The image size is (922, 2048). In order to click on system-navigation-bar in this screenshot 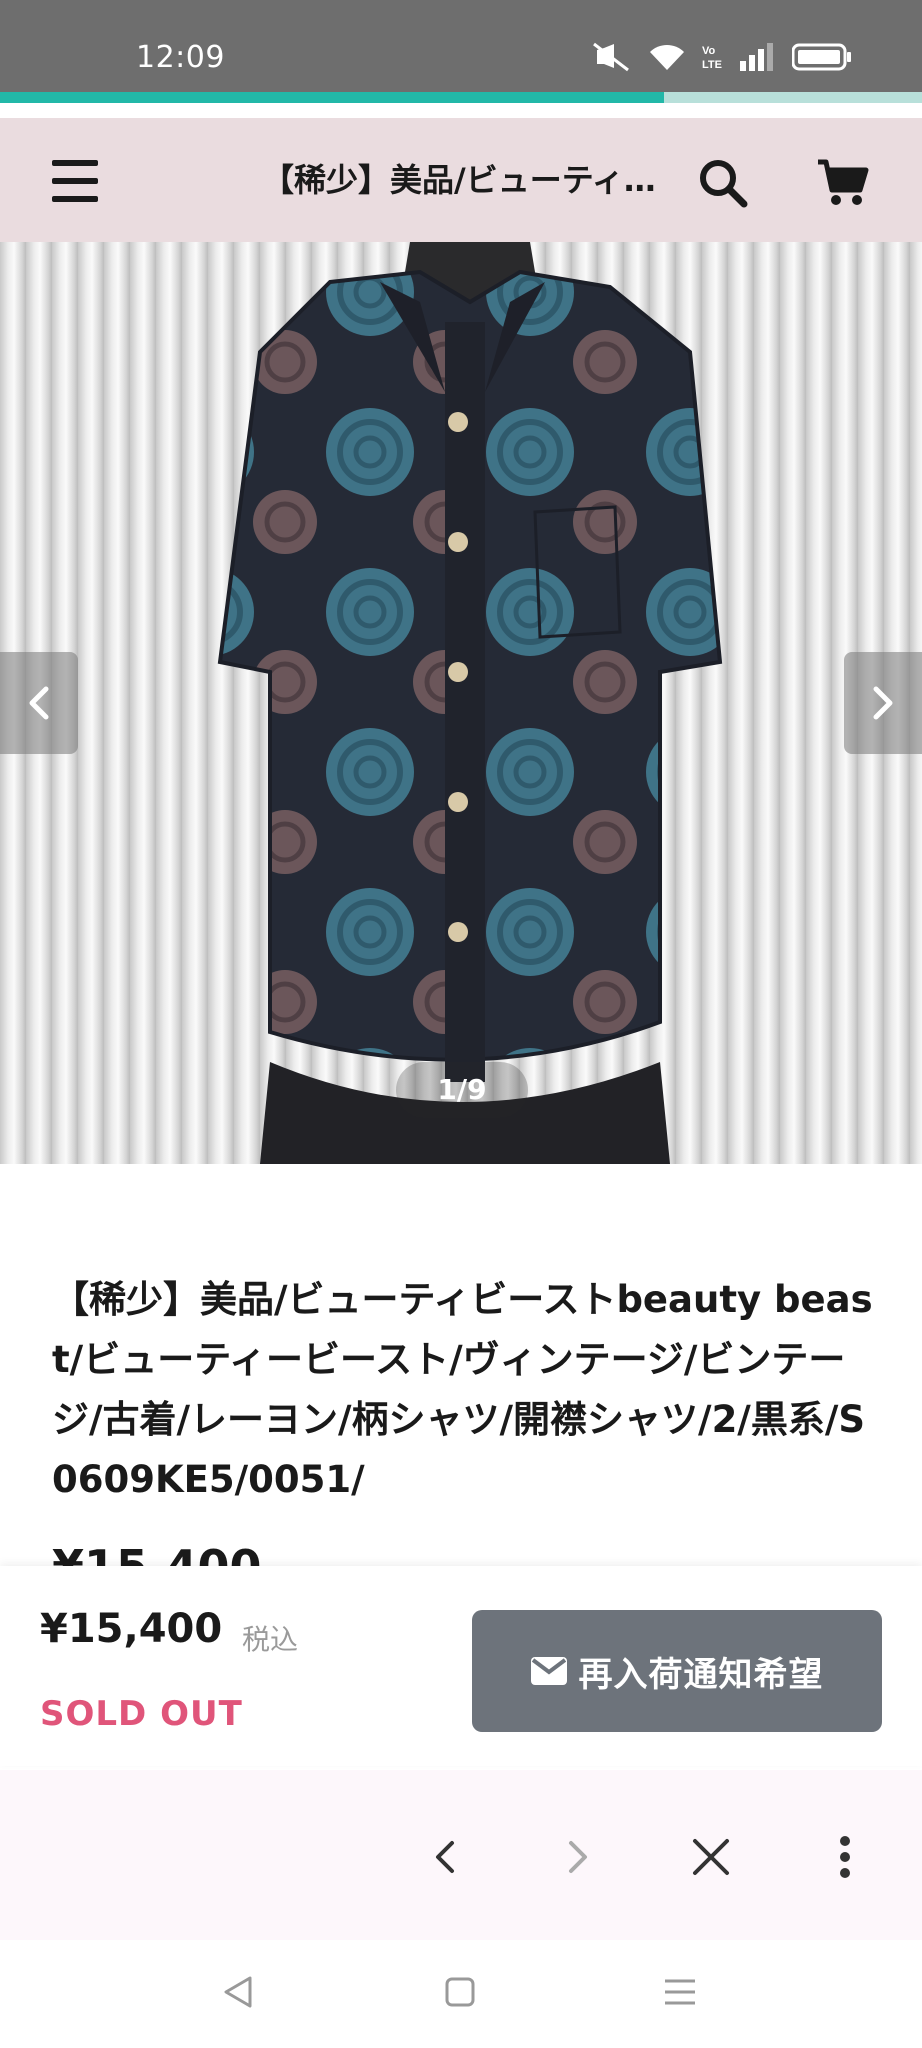, I will do `click(461, 1994)`.